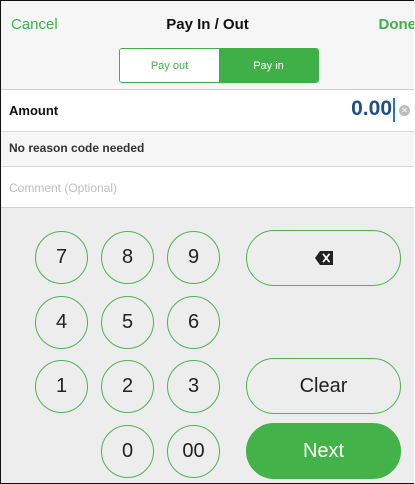 This screenshot has width=415, height=484. What do you see at coordinates (127, 257) in the screenshot?
I see `key-8: 8` at bounding box center [127, 257].